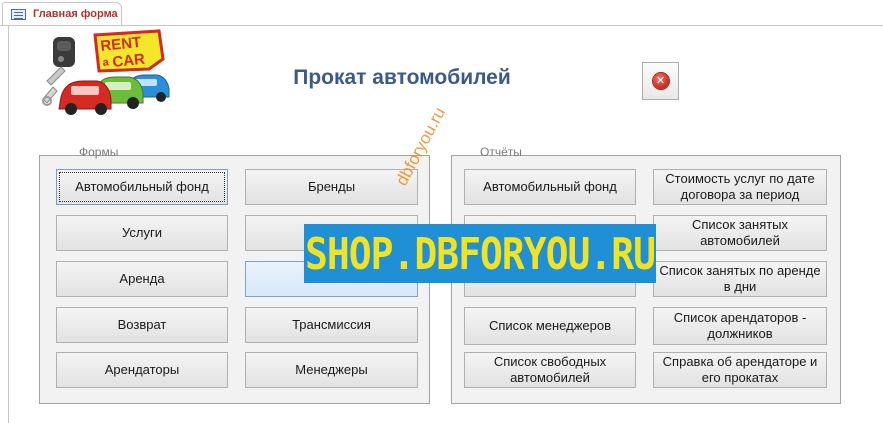  I want to click on close-icon: ✕, so click(660, 81).